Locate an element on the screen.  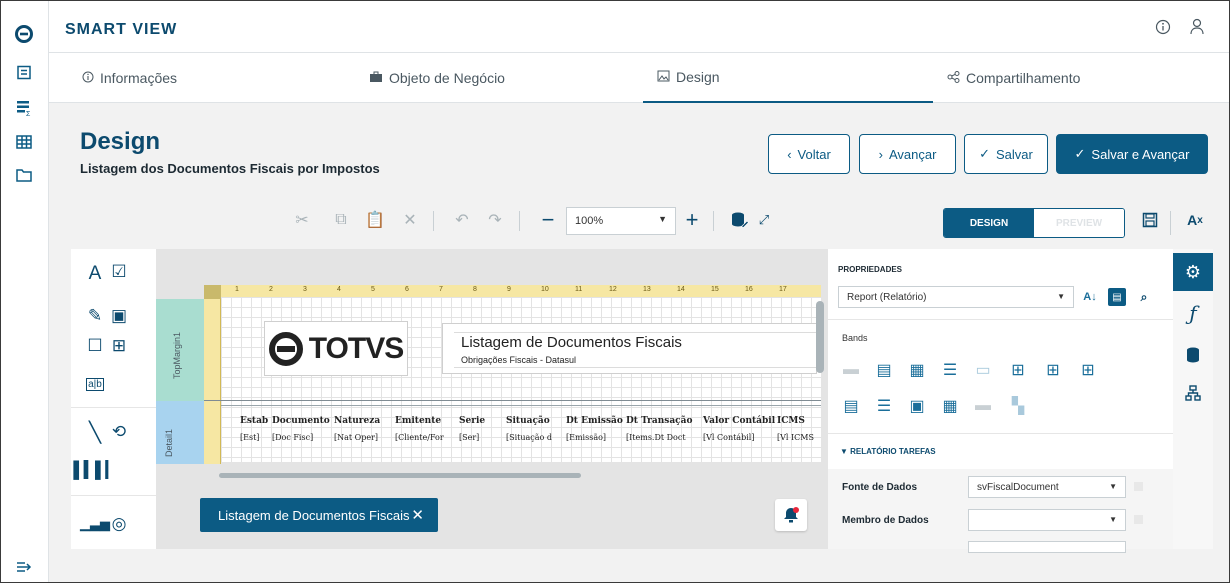
vertical-scrollbar is located at coordinates (820, 337).